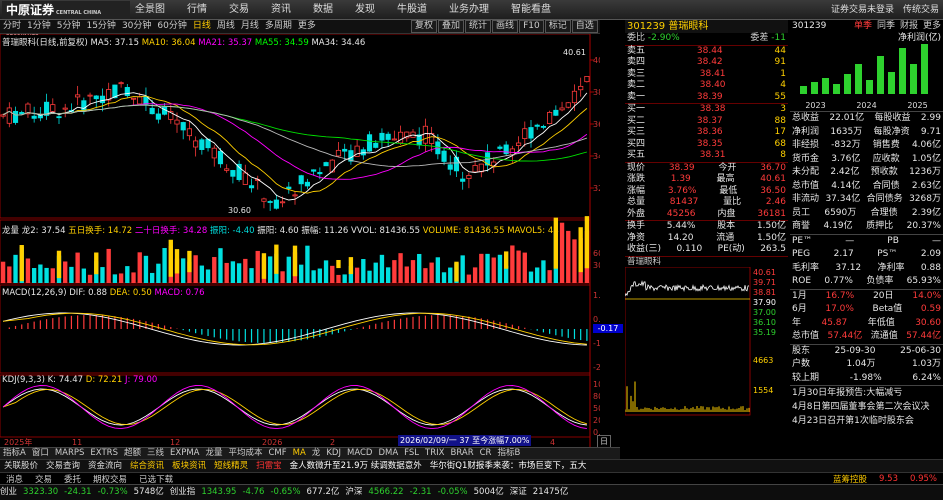 This screenshot has height=500, width=943. What do you see at coordinates (884, 212) in the screenshot?
I see `fundamental-row-cell: 合理债` at bounding box center [884, 212].